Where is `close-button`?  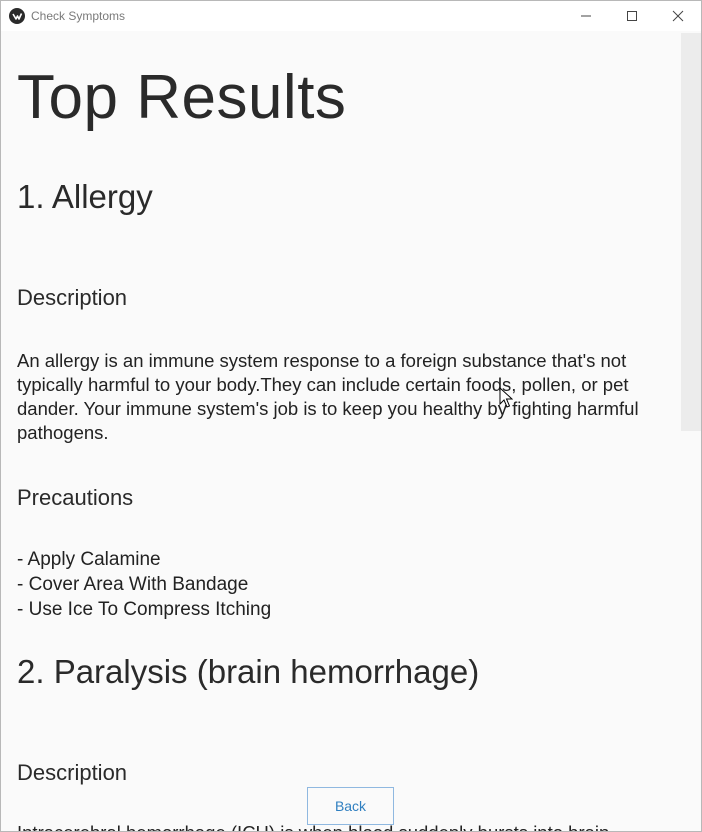 close-button is located at coordinates (678, 16).